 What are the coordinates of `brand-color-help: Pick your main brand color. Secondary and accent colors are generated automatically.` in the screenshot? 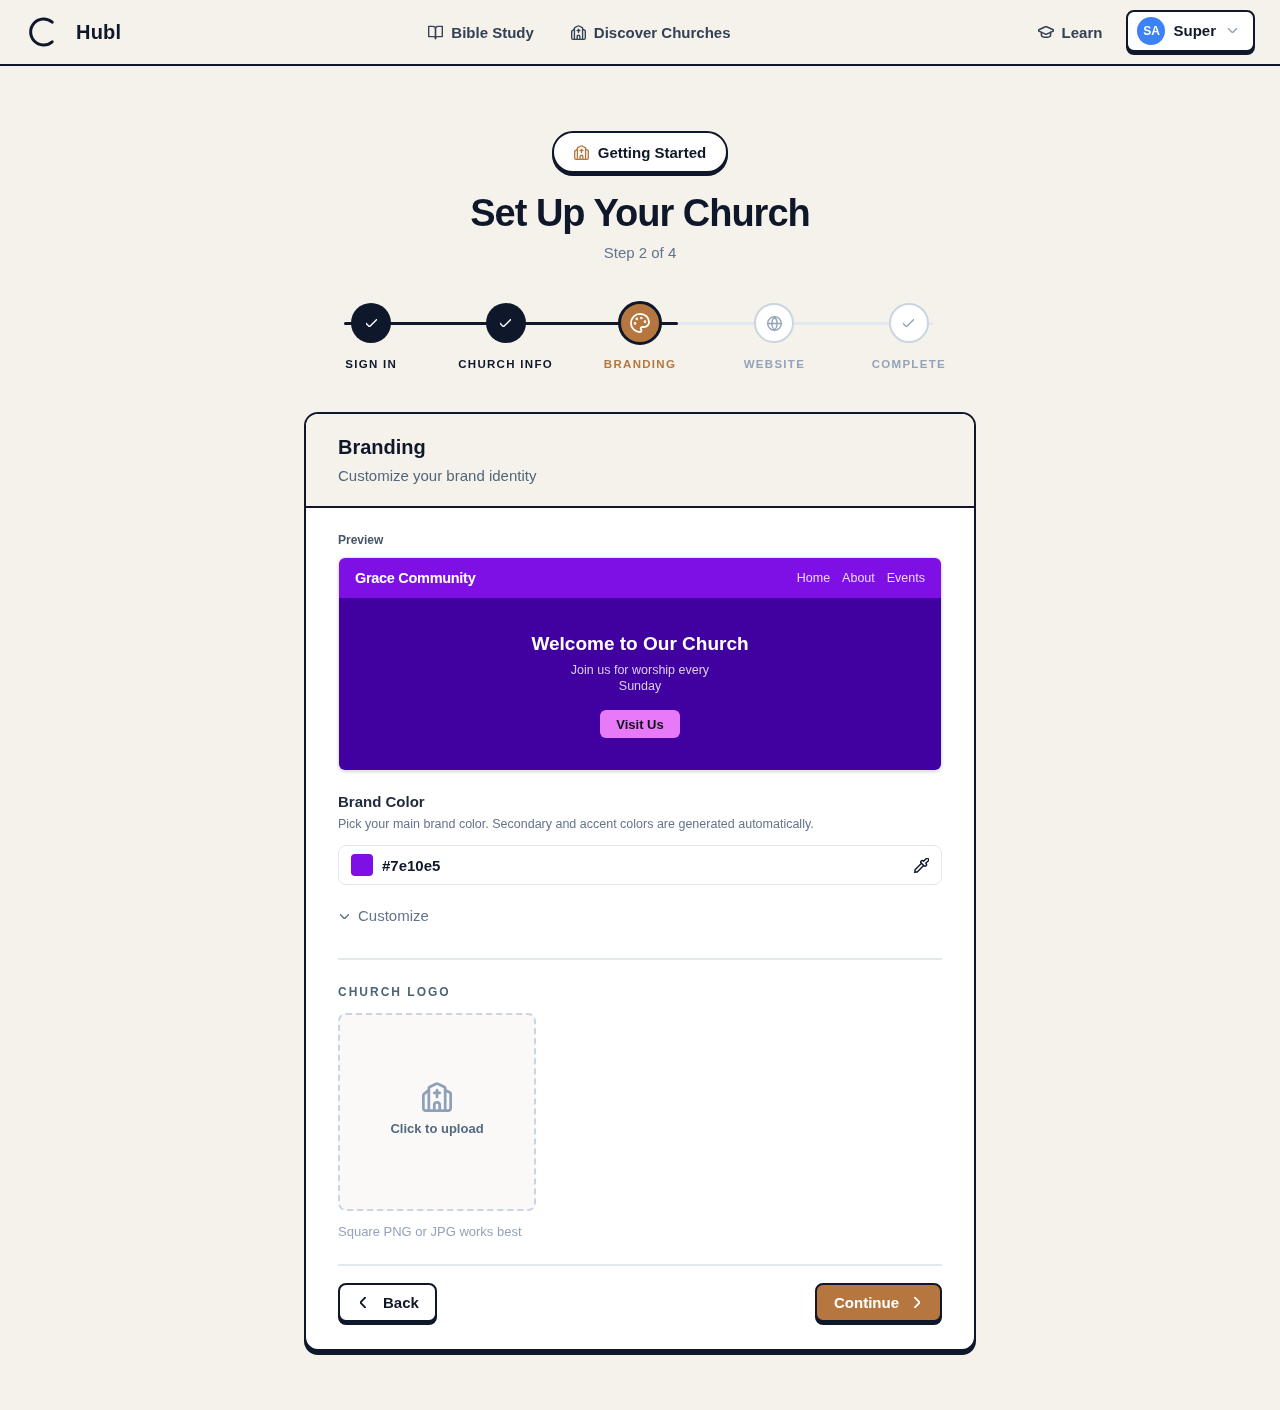 It's located at (576, 824).